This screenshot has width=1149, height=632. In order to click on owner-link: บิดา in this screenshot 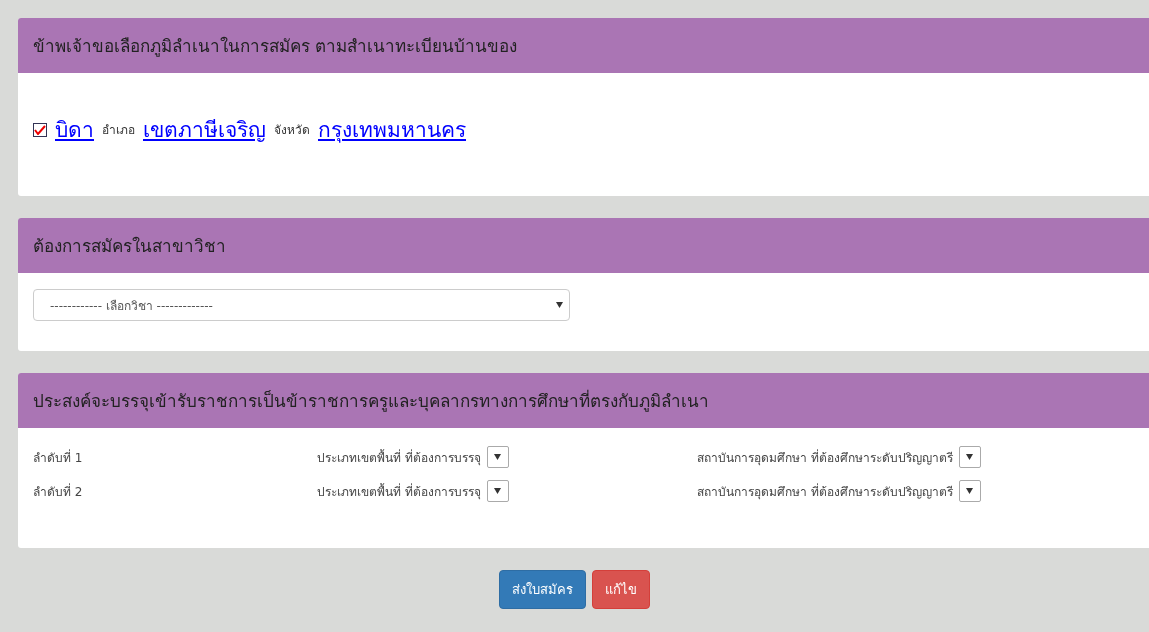, I will do `click(74, 129)`.